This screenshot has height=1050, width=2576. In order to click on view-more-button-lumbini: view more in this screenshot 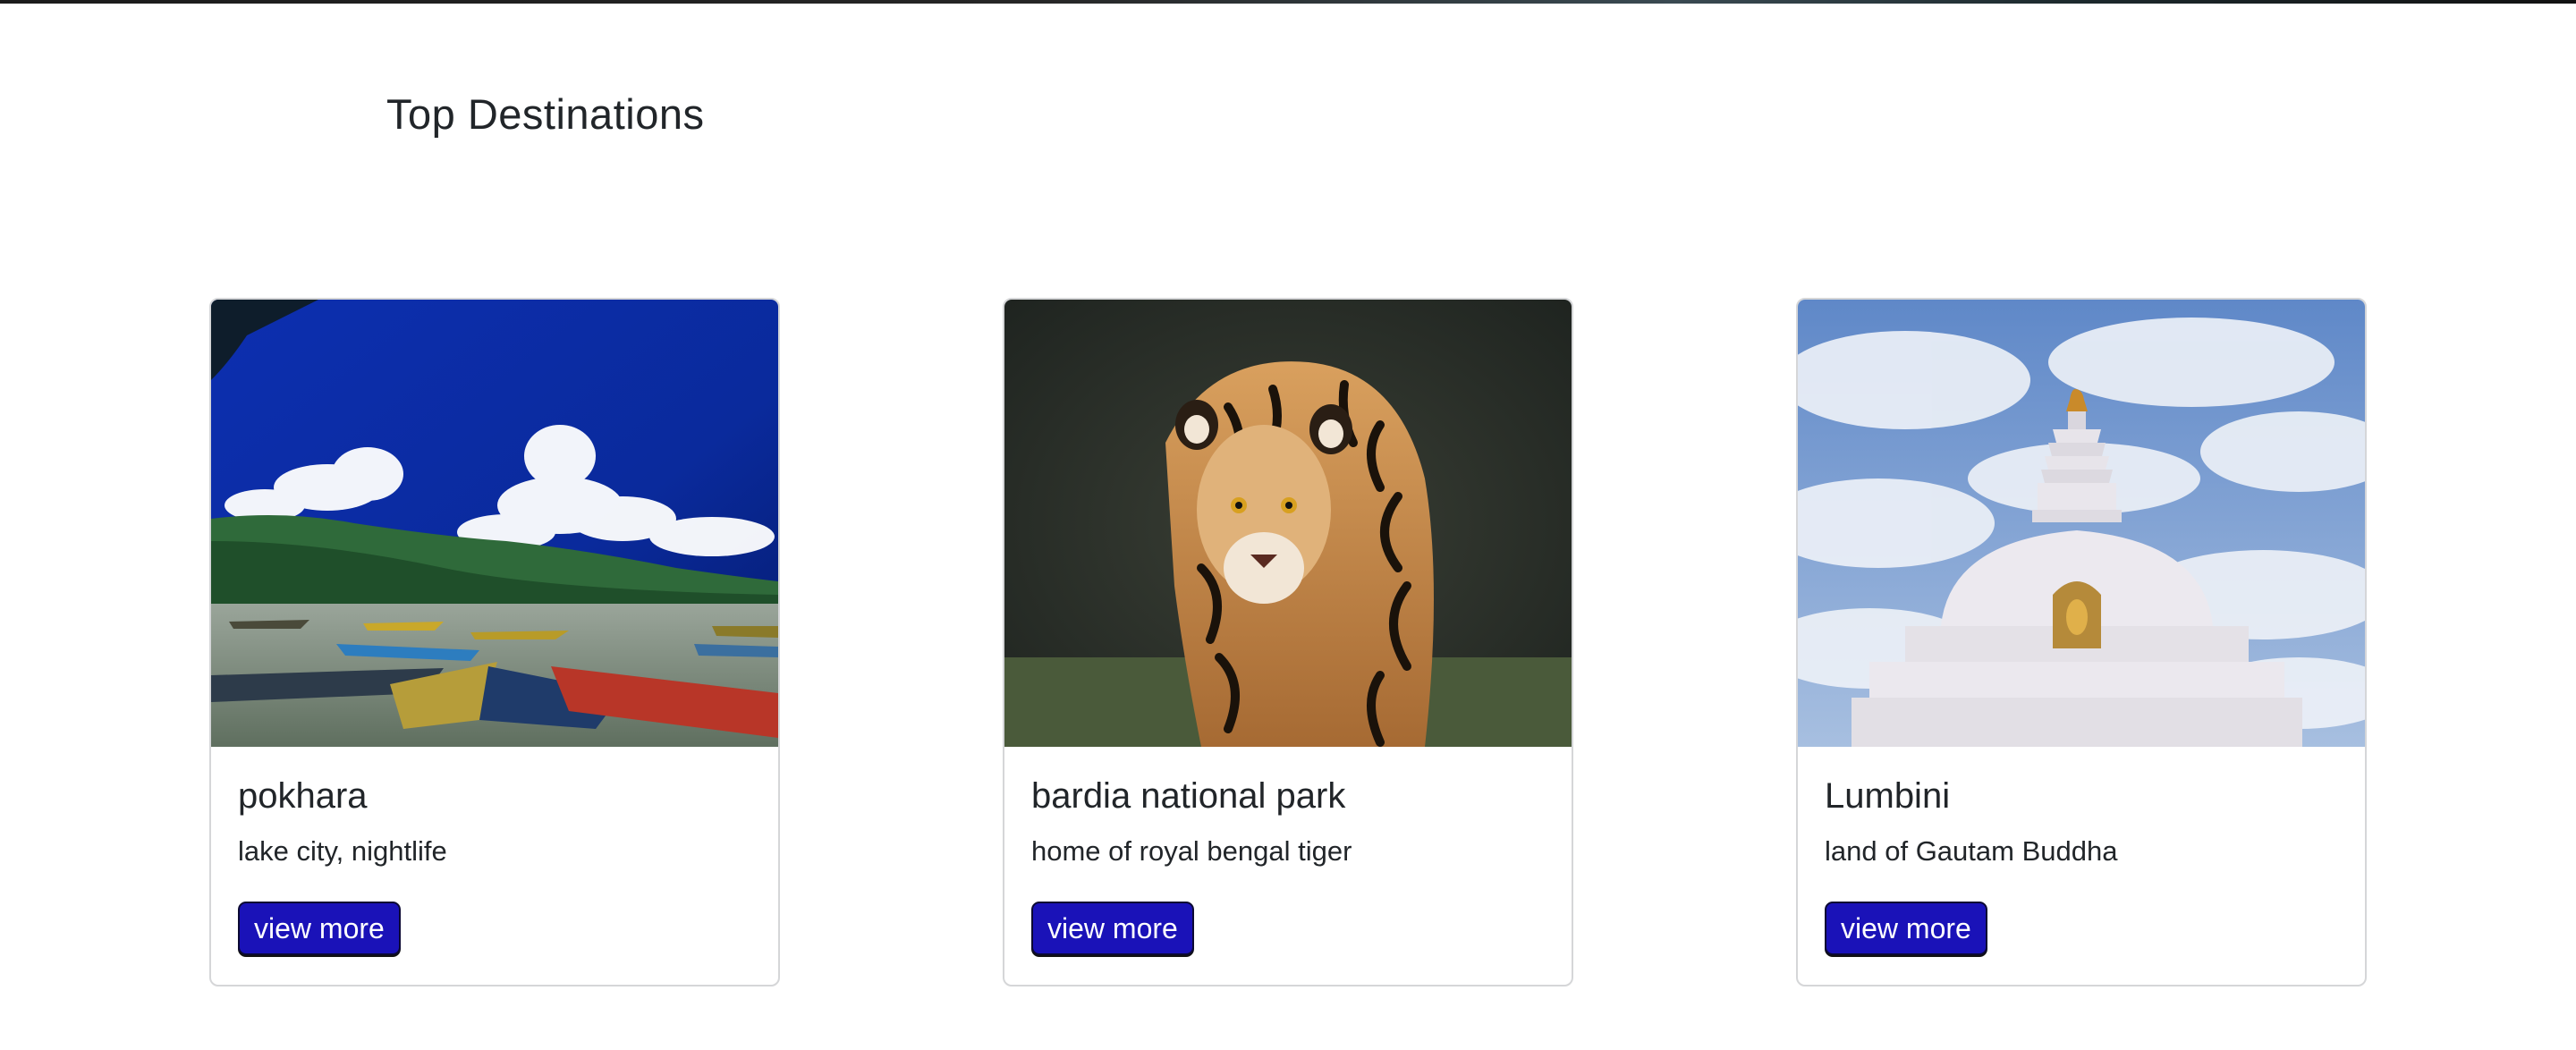, I will do `click(1906, 929)`.